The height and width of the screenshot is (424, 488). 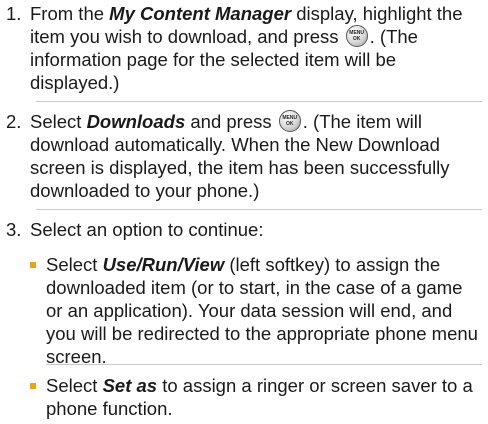 I want to click on step-text: Select an option to continue:, so click(x=147, y=229).